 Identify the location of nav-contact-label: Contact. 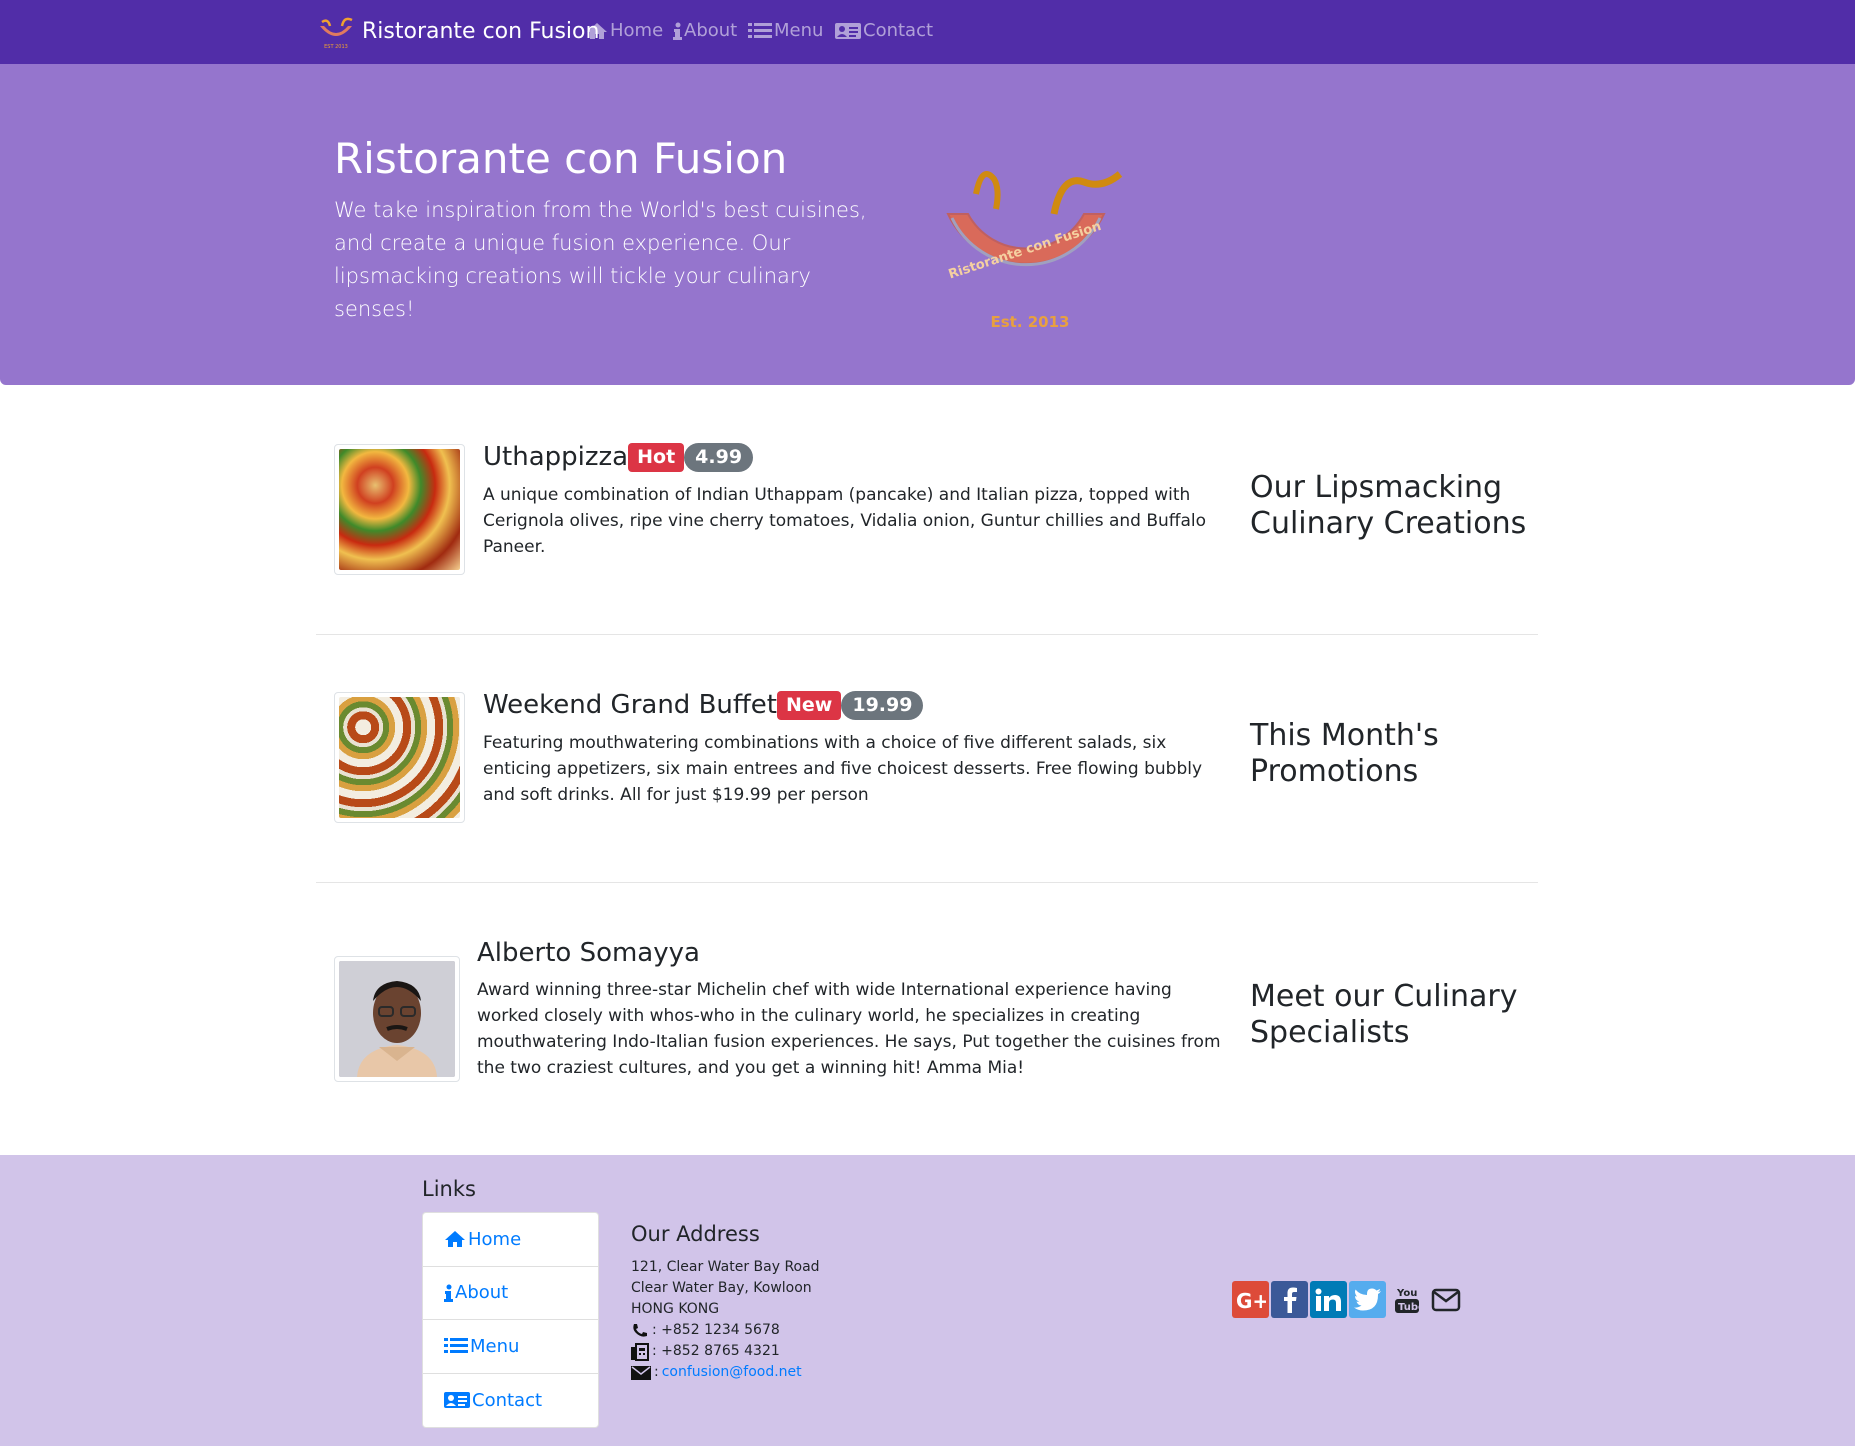
(898, 30).